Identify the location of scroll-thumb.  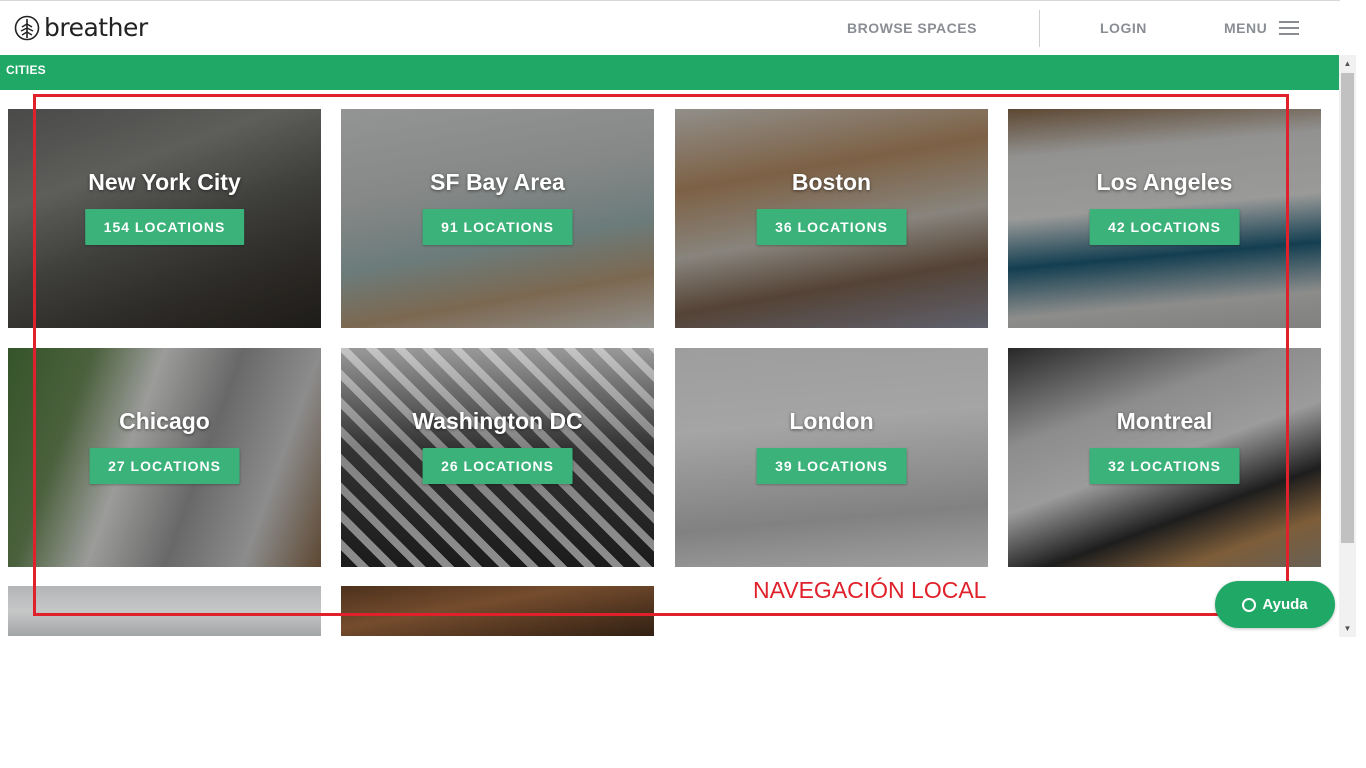
(1347, 308).